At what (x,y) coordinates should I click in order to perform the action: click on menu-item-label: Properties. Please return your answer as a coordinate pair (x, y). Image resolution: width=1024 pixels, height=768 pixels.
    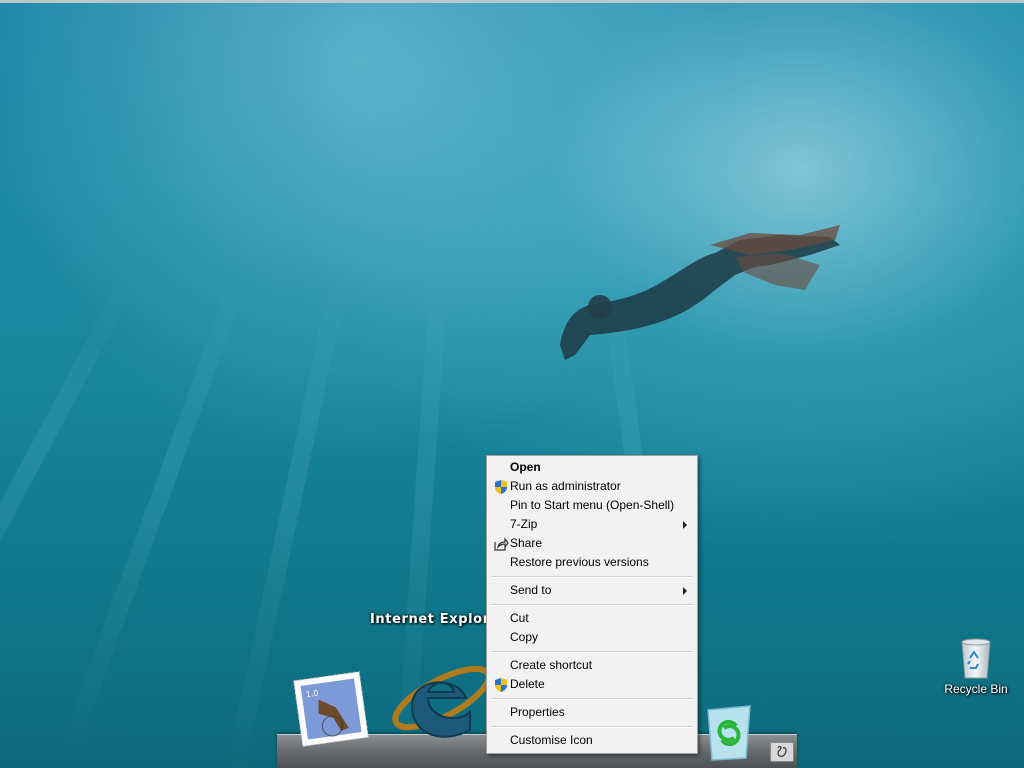
    Looking at the image, I should click on (537, 712).